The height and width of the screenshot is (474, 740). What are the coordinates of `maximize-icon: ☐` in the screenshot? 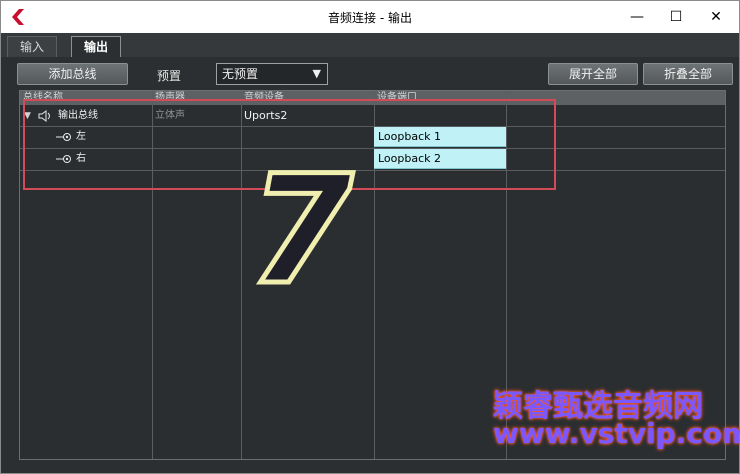 It's located at (676, 17).